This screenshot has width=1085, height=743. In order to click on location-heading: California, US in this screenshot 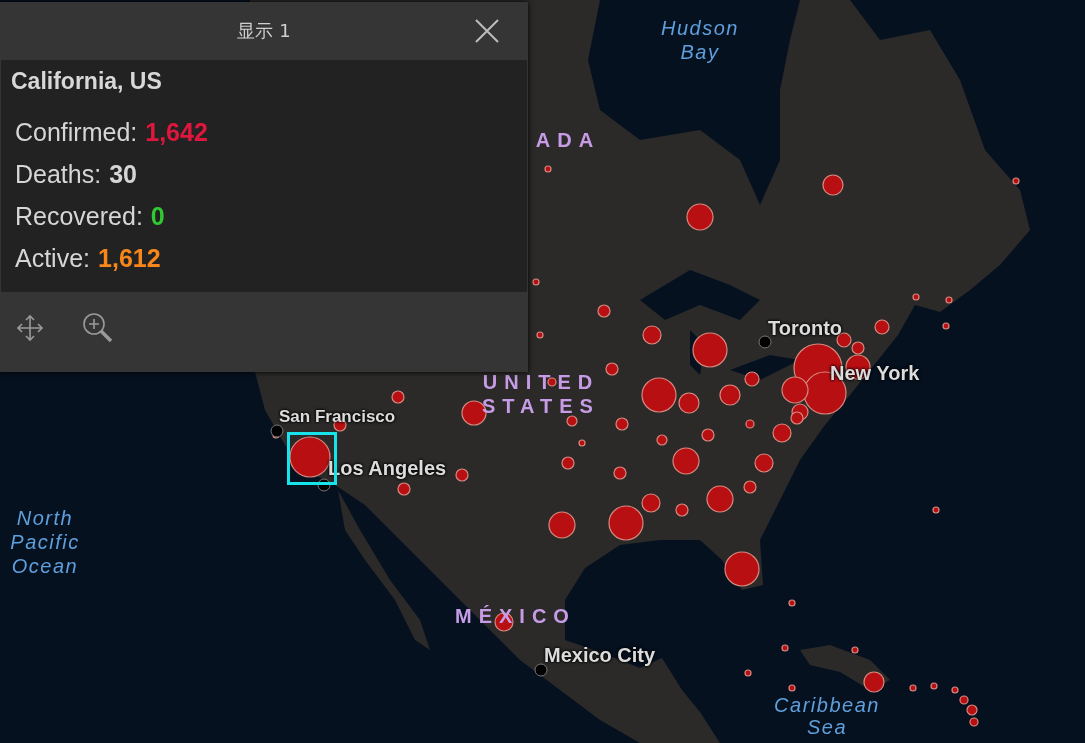, I will do `click(87, 81)`.